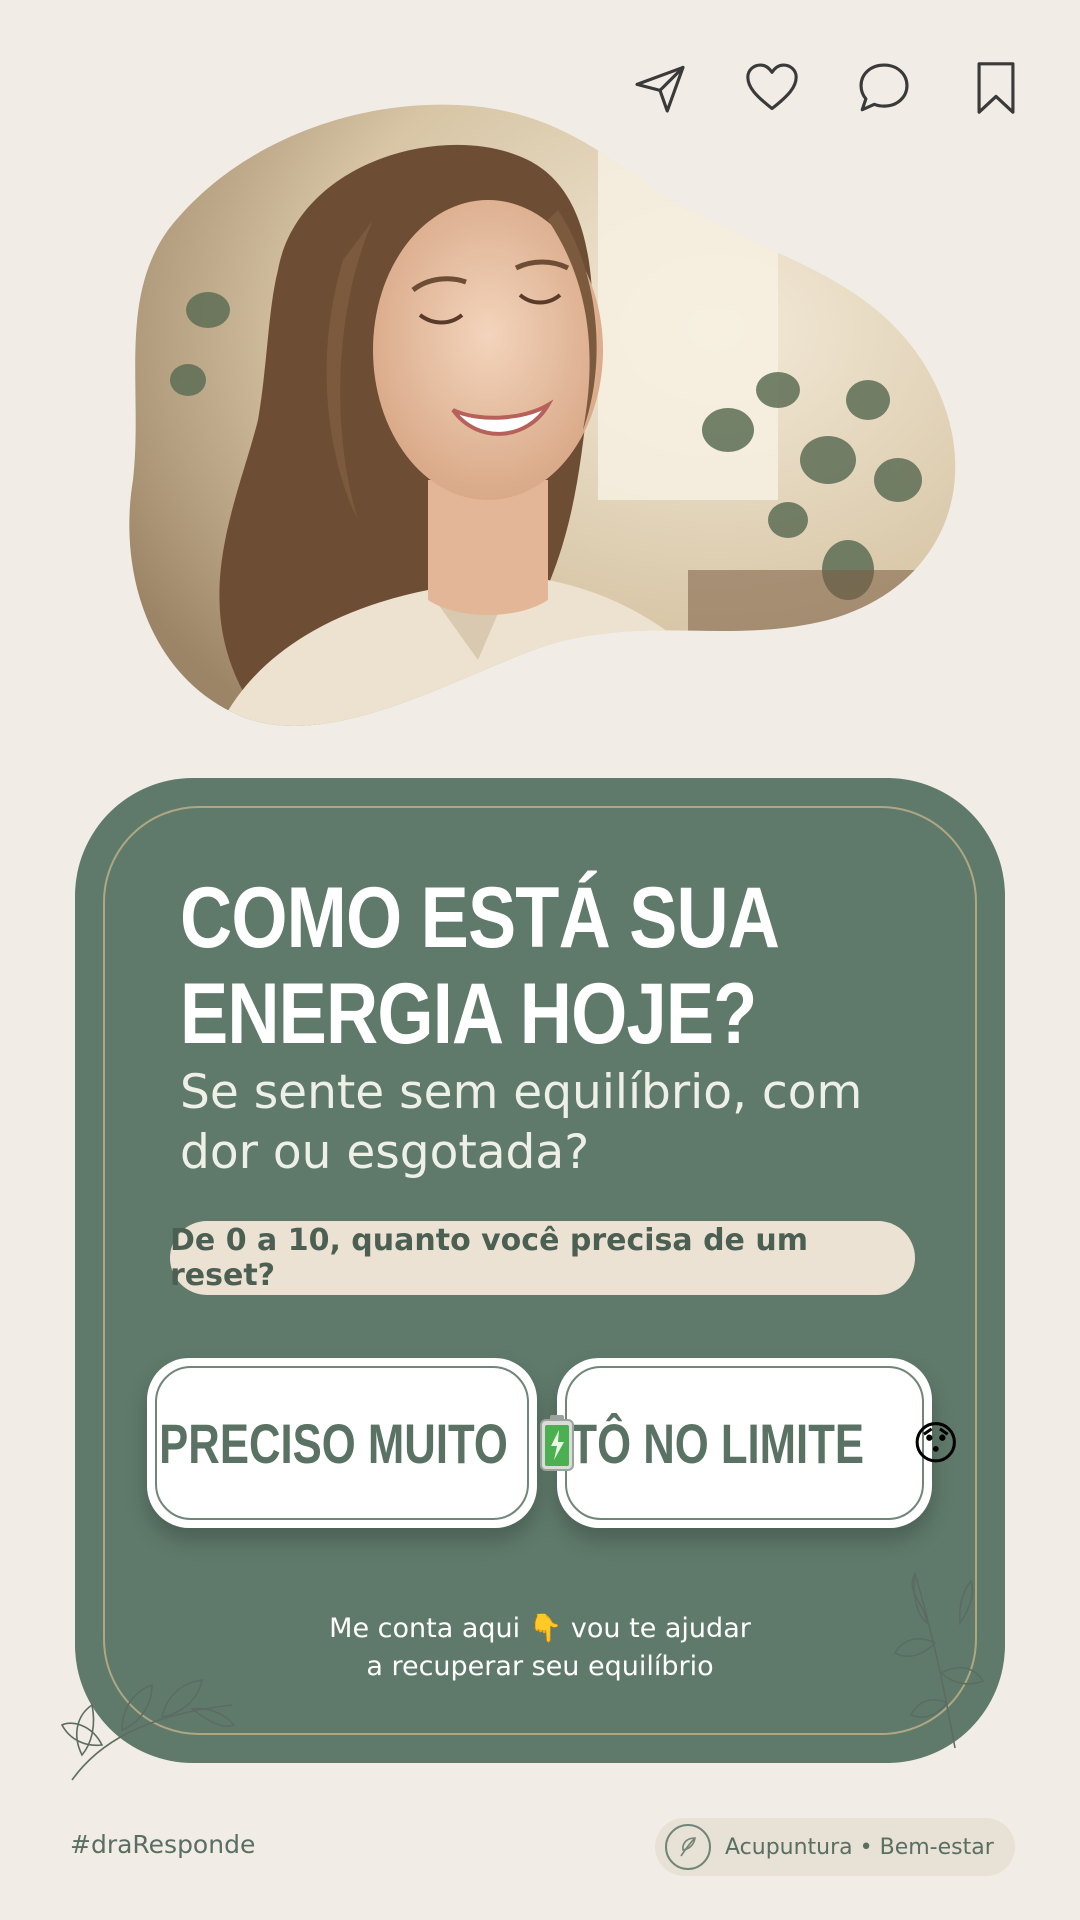 The height and width of the screenshot is (1920, 1080). Describe the element at coordinates (333, 1443) in the screenshot. I see `option-label: PRECISO MUITO` at that location.